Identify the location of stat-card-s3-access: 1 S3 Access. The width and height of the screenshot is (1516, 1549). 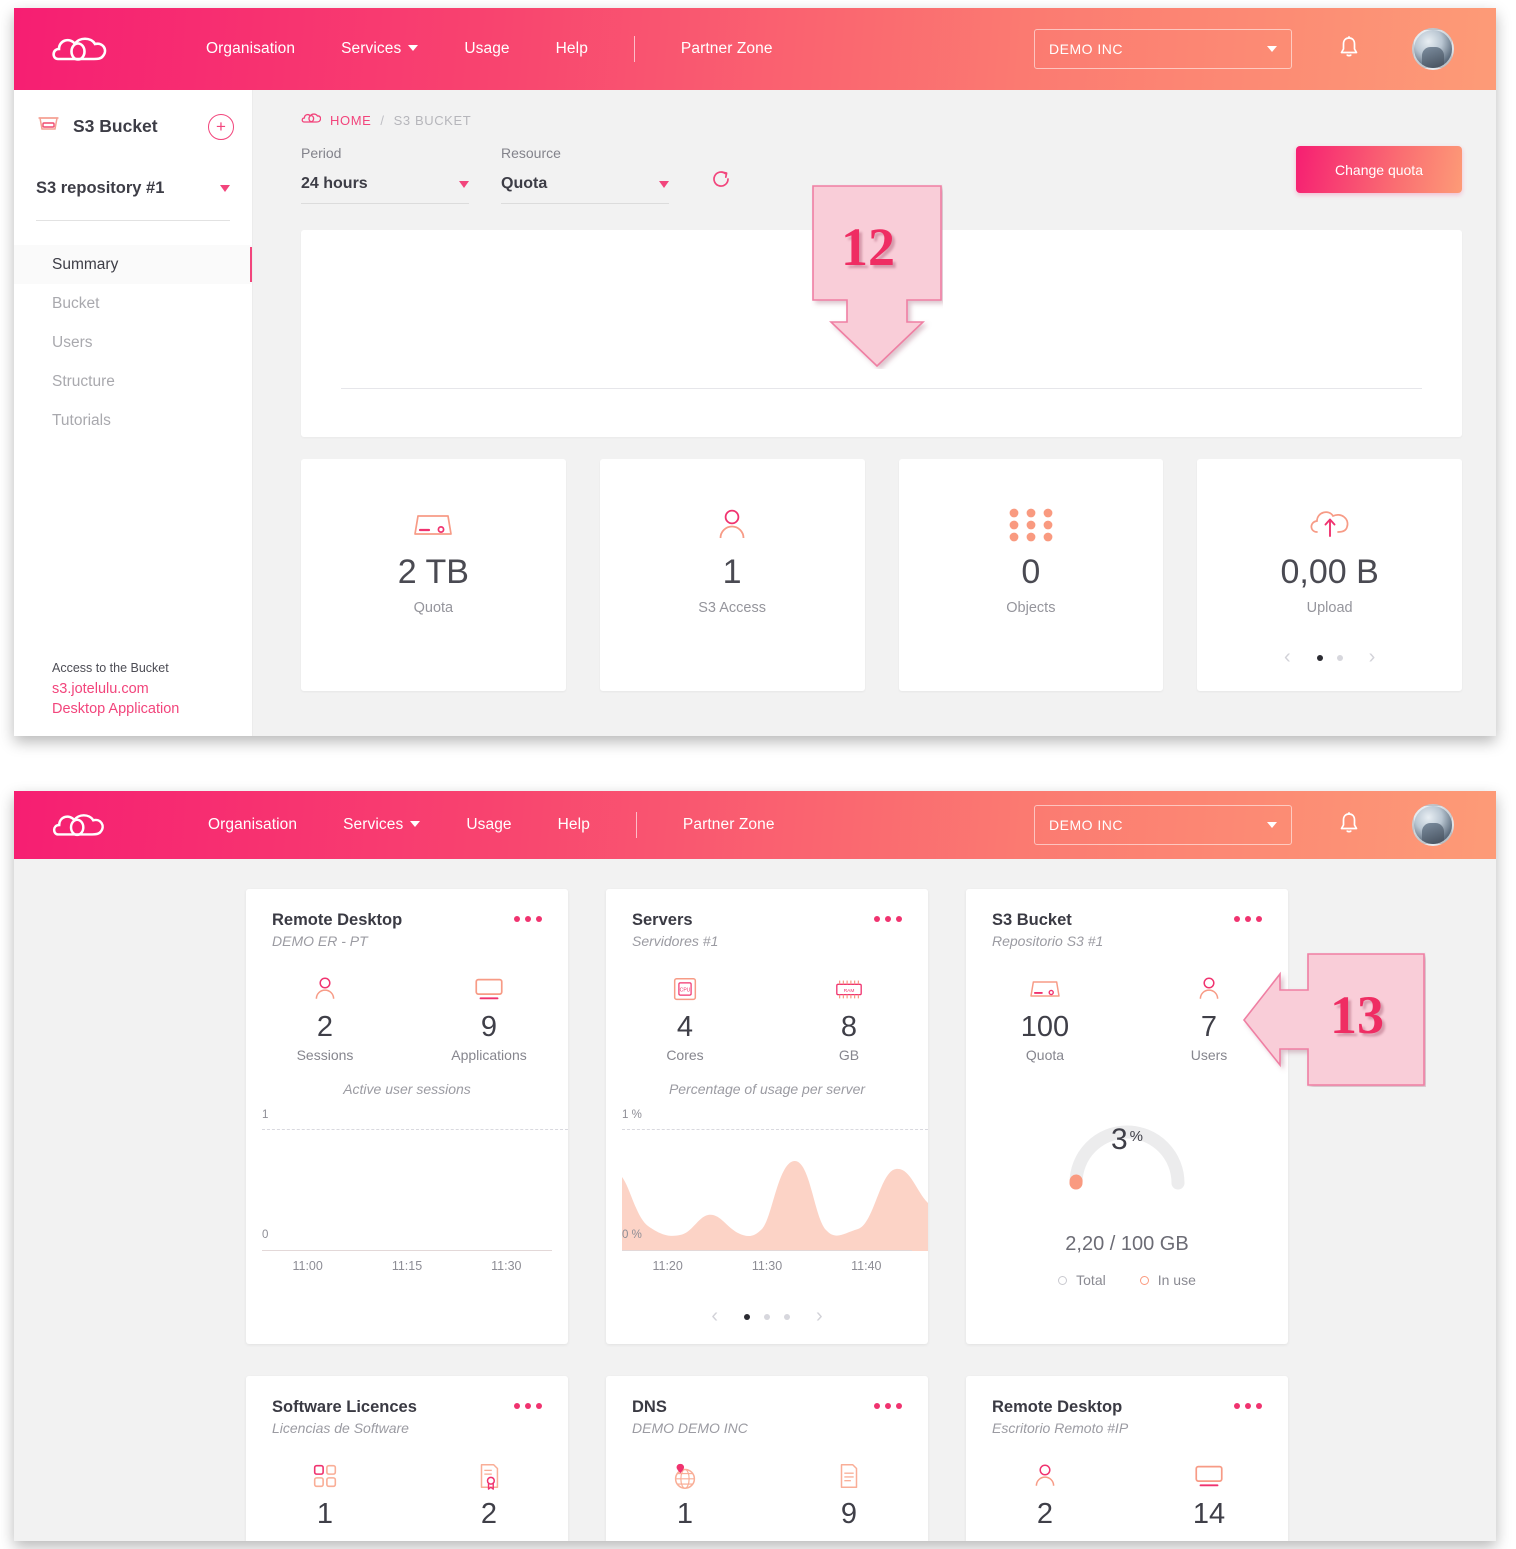
(732, 575).